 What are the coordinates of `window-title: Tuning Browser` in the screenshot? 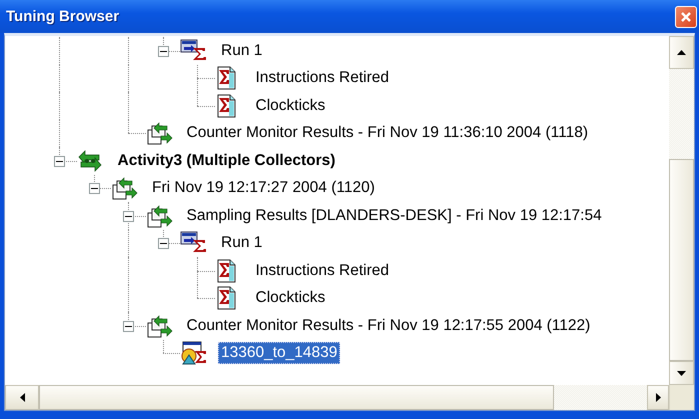 It's located at (63, 16).